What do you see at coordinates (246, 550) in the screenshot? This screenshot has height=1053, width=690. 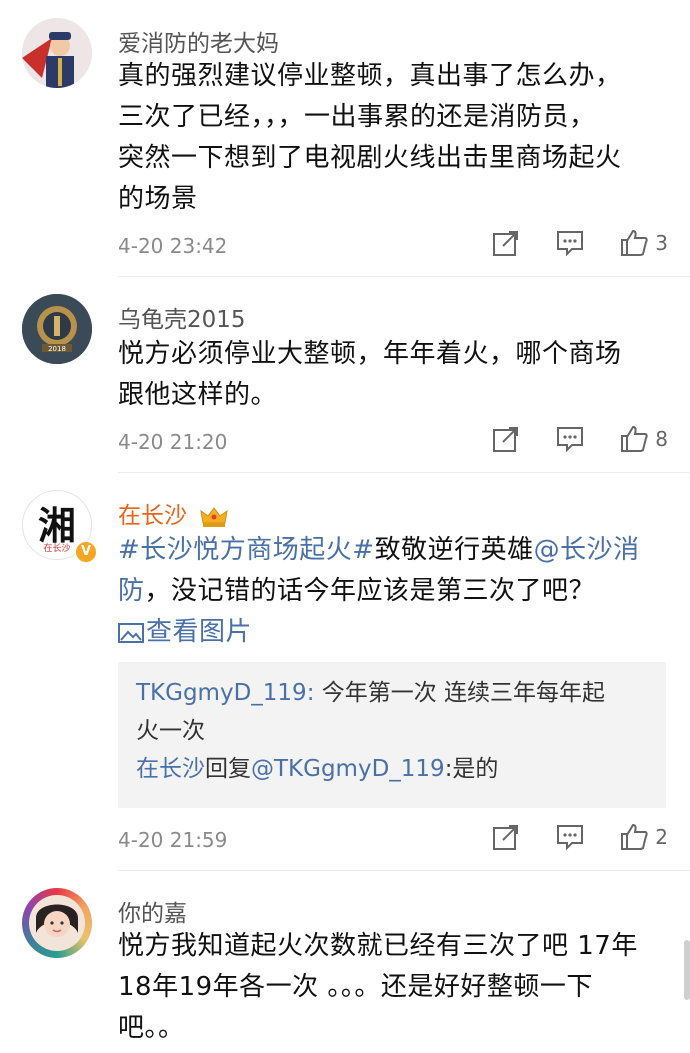 I see `hashtag-link: #长沙悦方商场起火#` at bounding box center [246, 550].